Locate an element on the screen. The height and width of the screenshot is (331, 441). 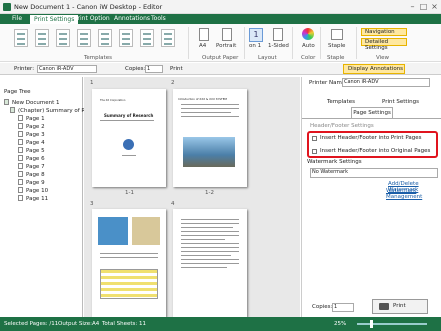
zoom-slider is located at coordinates (392, 324).